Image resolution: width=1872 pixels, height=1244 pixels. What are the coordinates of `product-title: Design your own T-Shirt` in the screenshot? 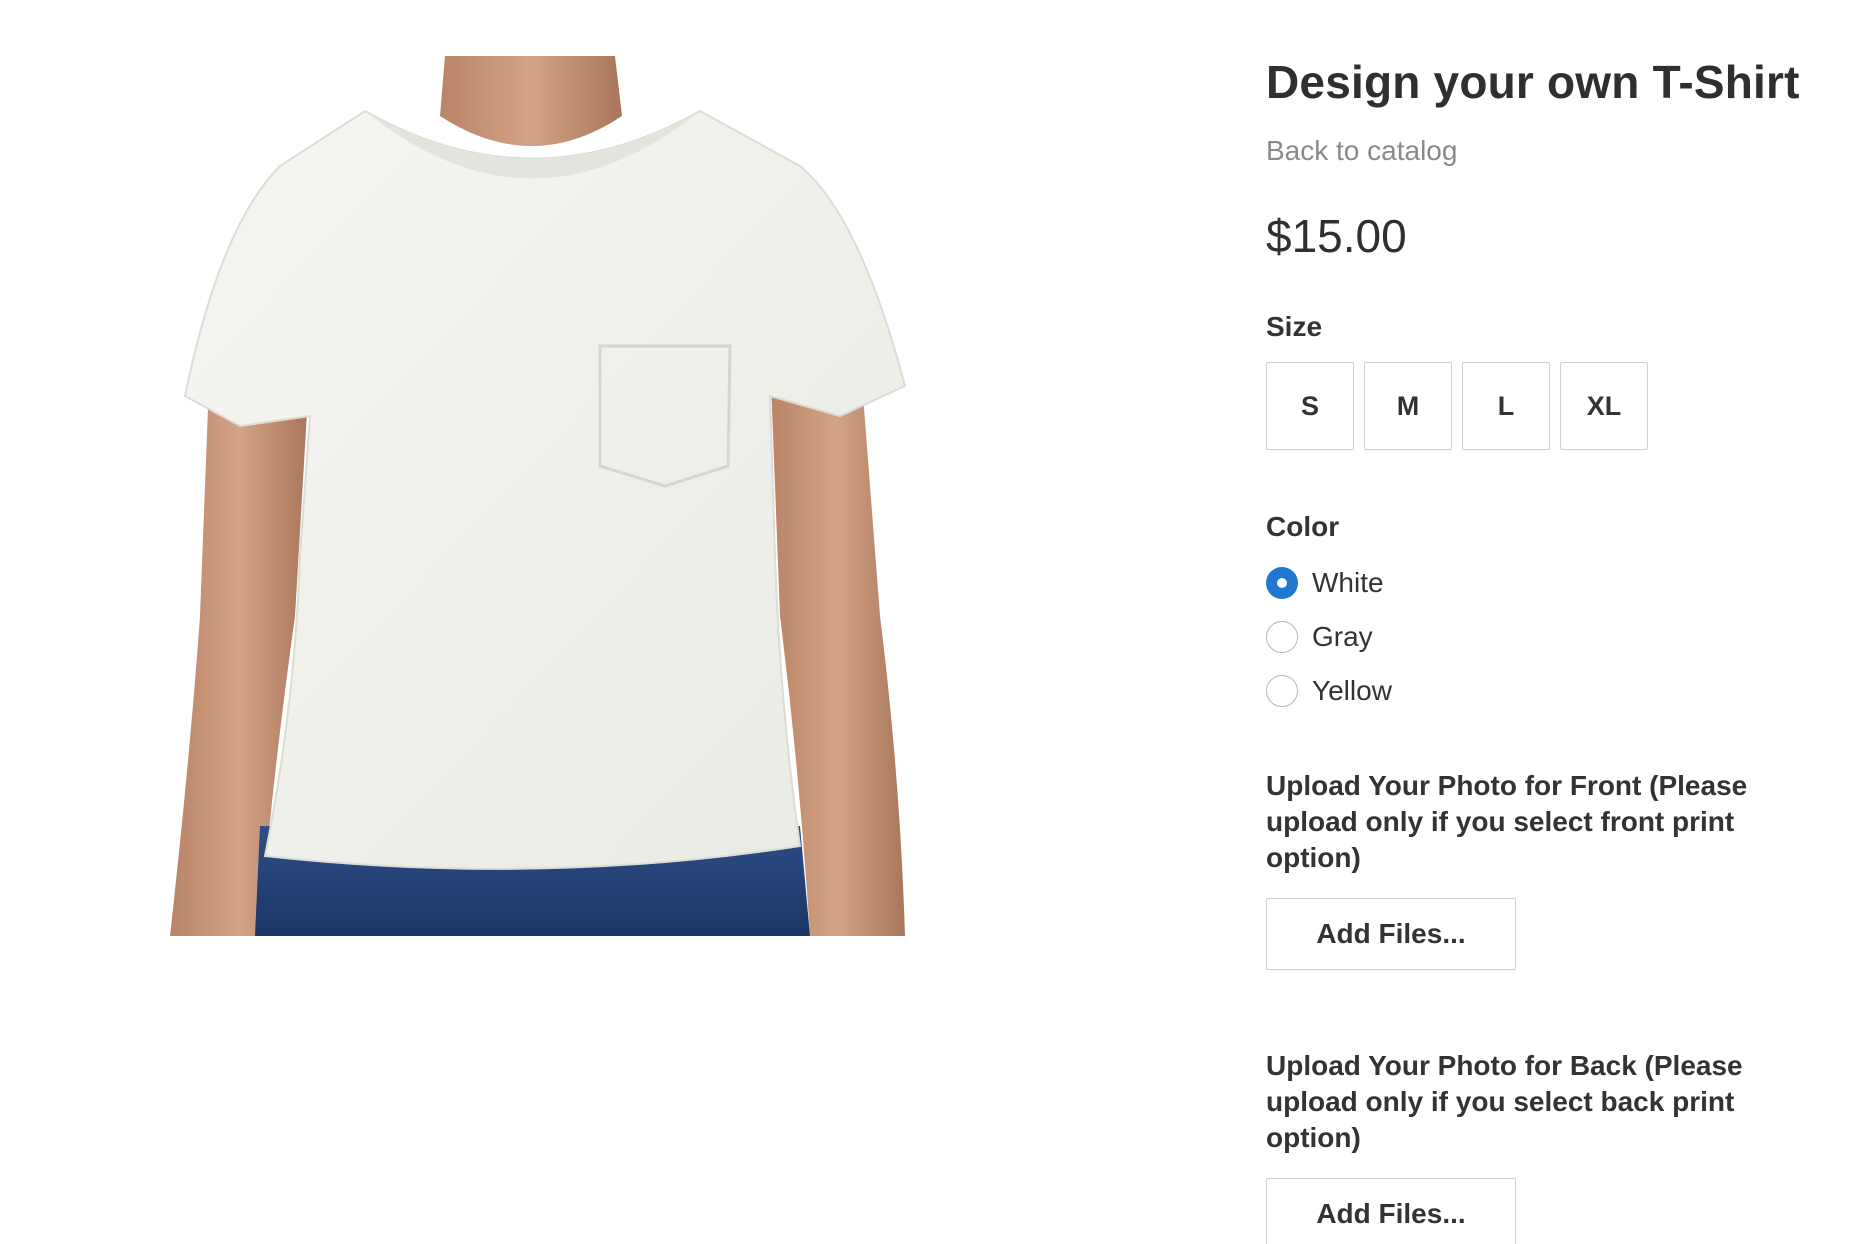 It's located at (1533, 82).